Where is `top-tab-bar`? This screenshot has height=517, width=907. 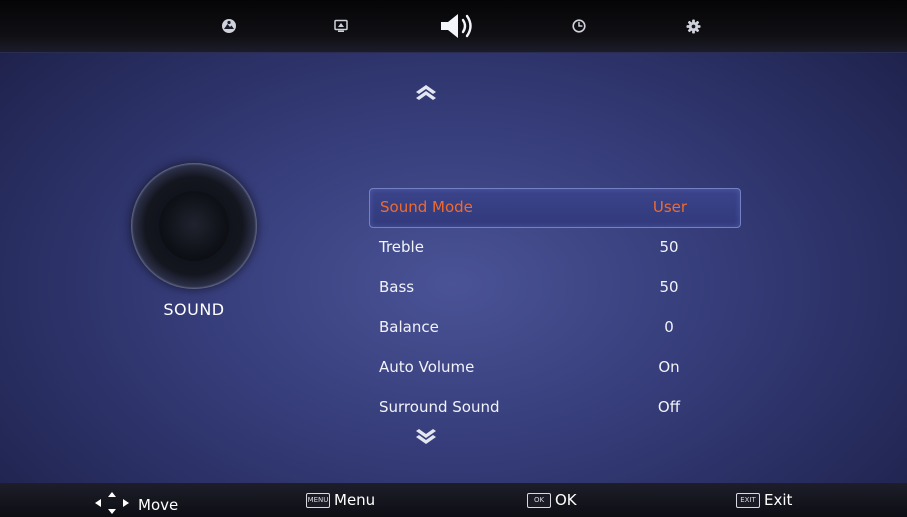 top-tab-bar is located at coordinates (453, 26).